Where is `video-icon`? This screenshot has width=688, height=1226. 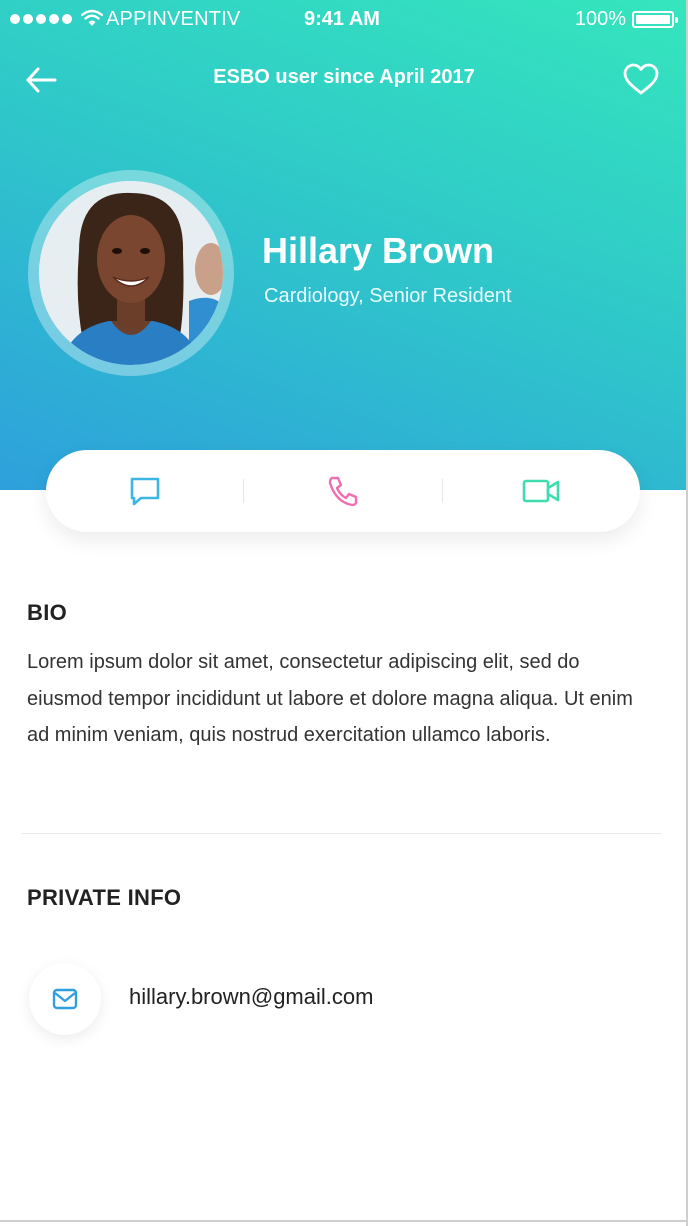
video-icon is located at coordinates (541, 491).